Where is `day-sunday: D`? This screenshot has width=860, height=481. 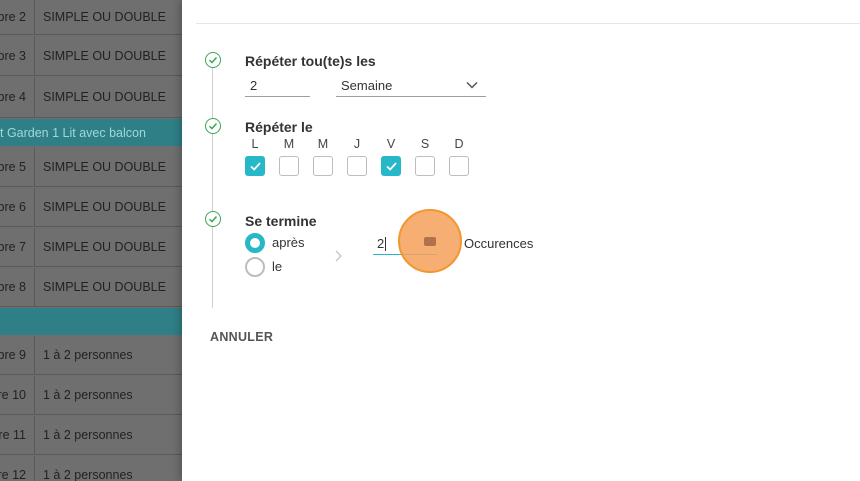 day-sunday: D is located at coordinates (459, 156).